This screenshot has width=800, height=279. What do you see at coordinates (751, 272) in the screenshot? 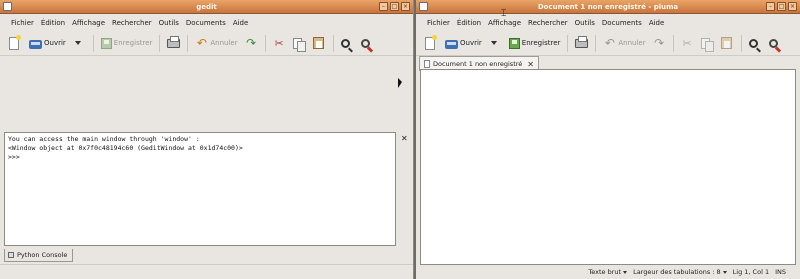
I see `cursor-position: Lig 1, Col 1` at bounding box center [751, 272].